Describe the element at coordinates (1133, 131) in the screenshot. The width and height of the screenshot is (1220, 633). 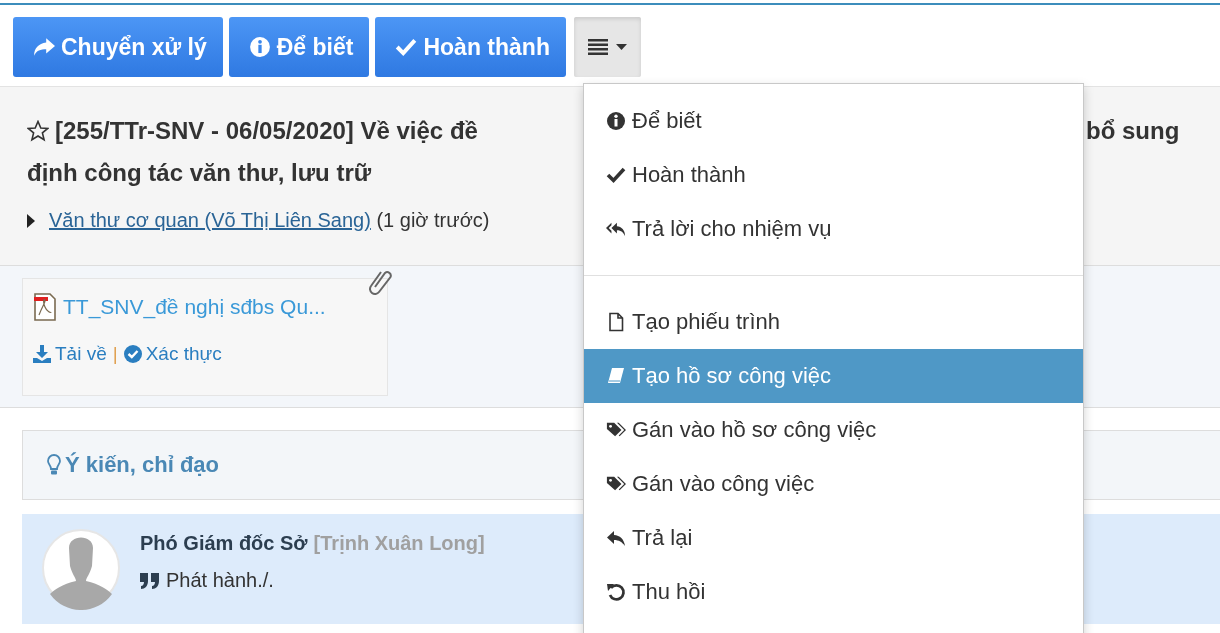
I see `document-title: bổ sung` at that location.